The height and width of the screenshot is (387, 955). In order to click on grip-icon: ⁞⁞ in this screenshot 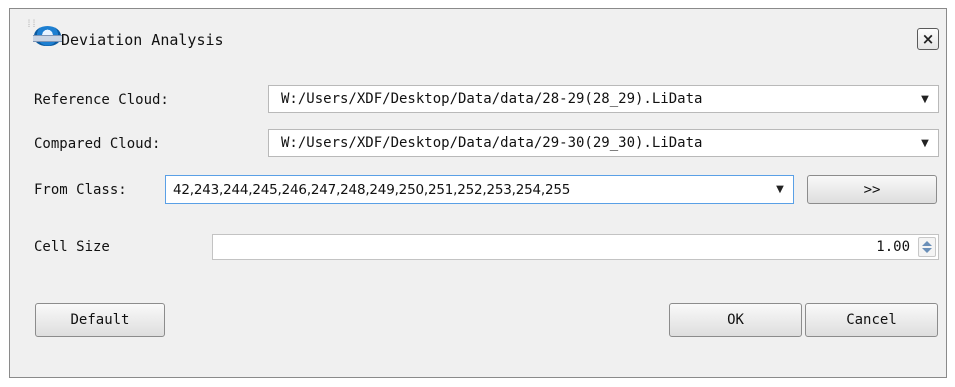, I will do `click(31, 24)`.